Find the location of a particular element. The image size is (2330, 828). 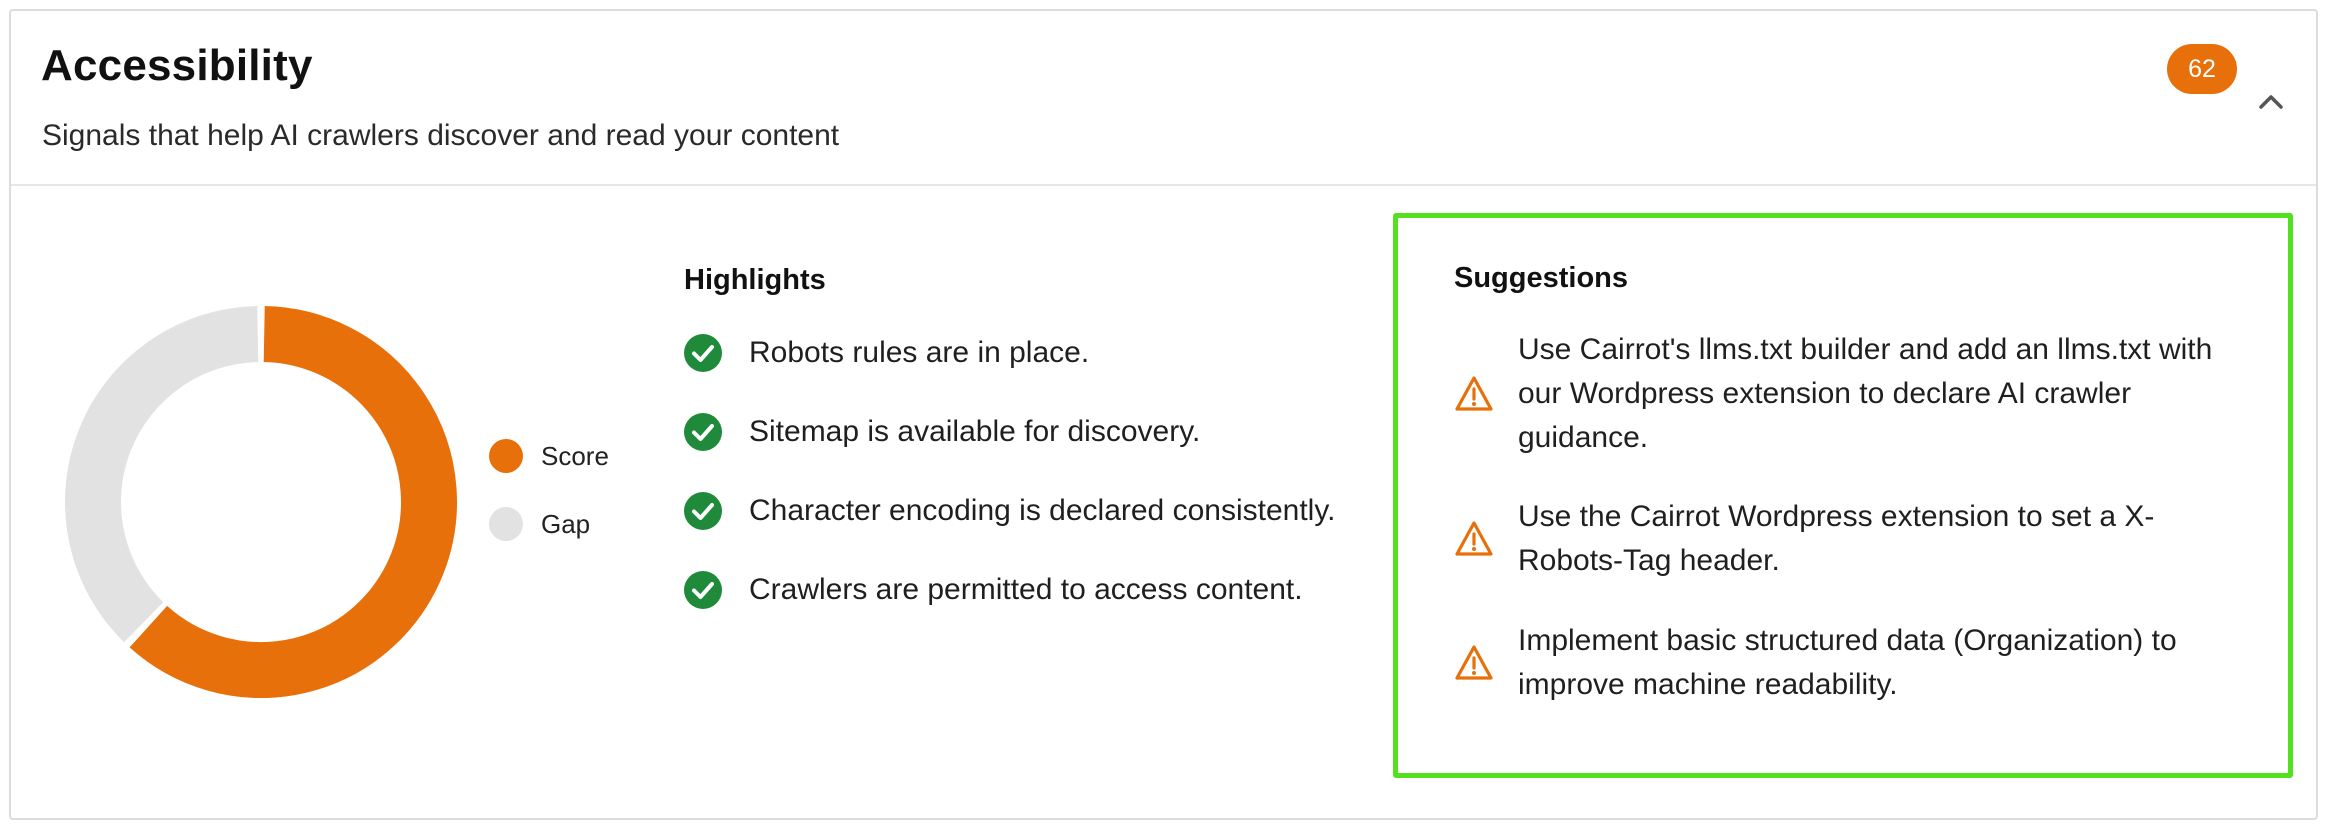

chevron-up-icon is located at coordinates (2271, 102).